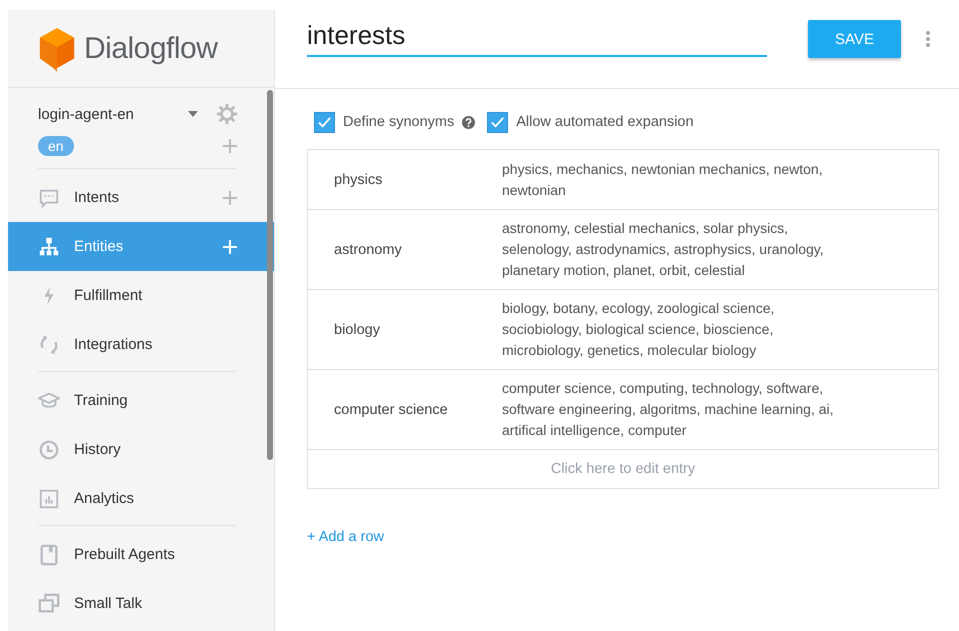  What do you see at coordinates (193, 114) in the screenshot?
I see `dropdown-caret-icon` at bounding box center [193, 114].